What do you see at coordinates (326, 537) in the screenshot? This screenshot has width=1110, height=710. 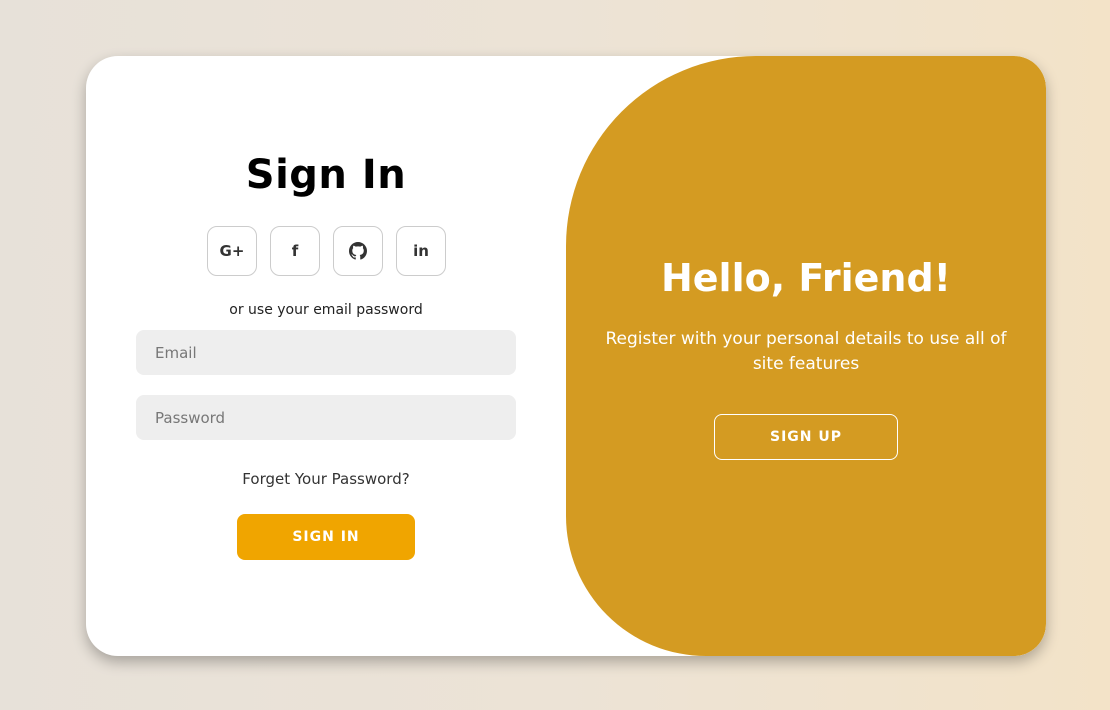 I see `sign-in-button: SIGN IN` at bounding box center [326, 537].